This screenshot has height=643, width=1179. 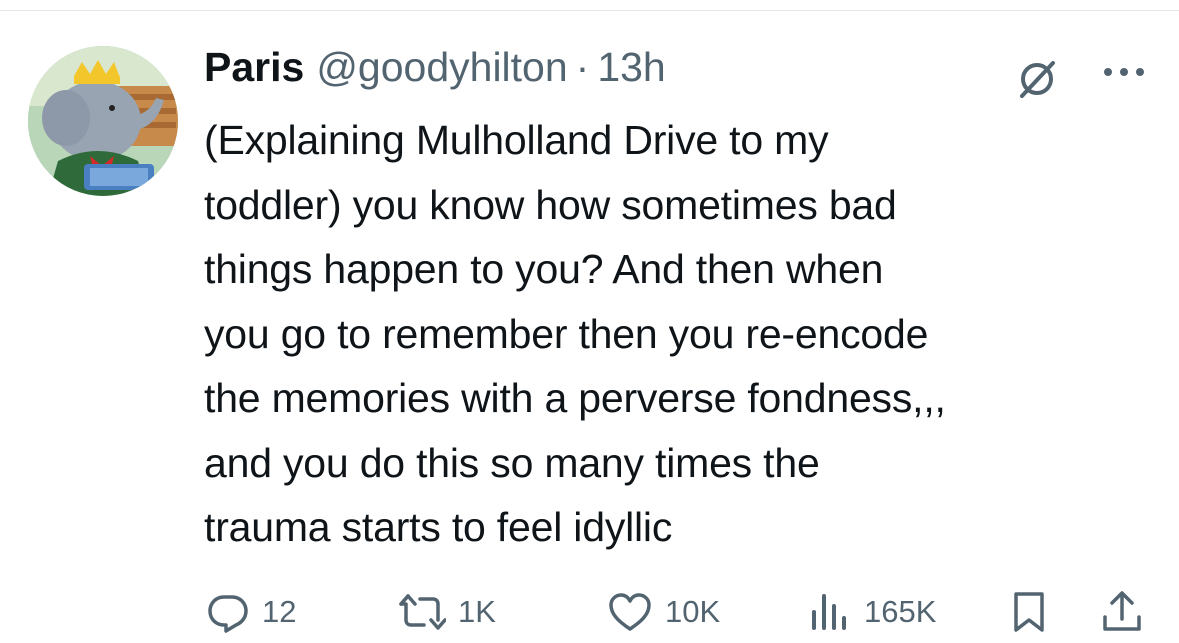 I want to click on action-bar: 12 1K 10K 165K, so click(x=589, y=612).